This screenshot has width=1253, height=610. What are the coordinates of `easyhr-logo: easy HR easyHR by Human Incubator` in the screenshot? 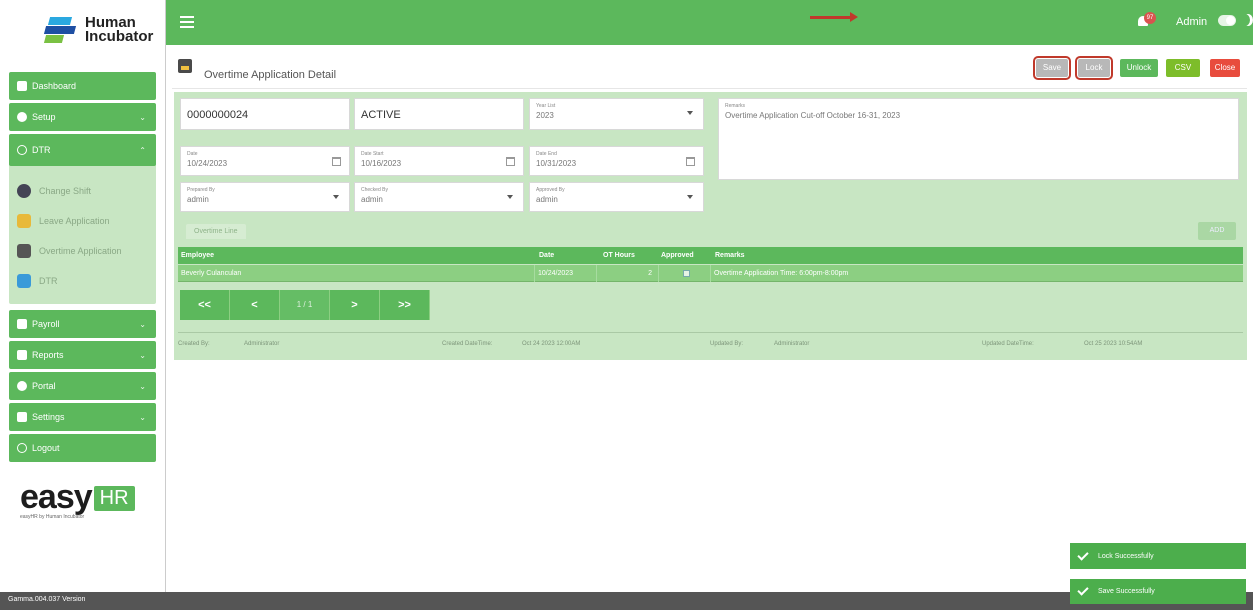 It's located at (77, 499).